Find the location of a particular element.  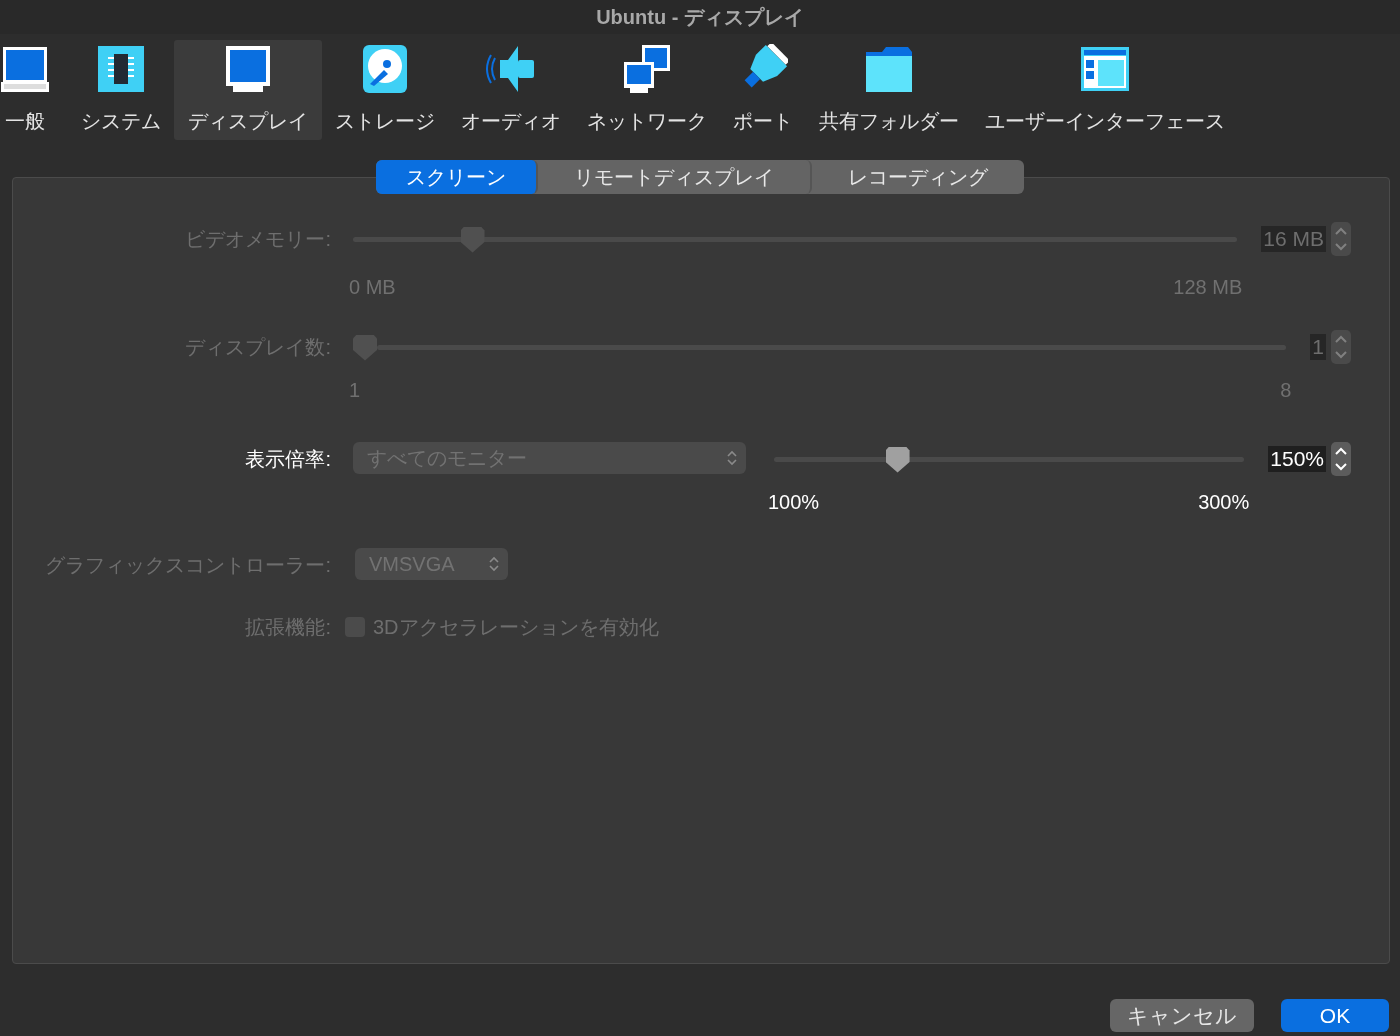

toolbar-button: ポート is located at coordinates (763, 90).